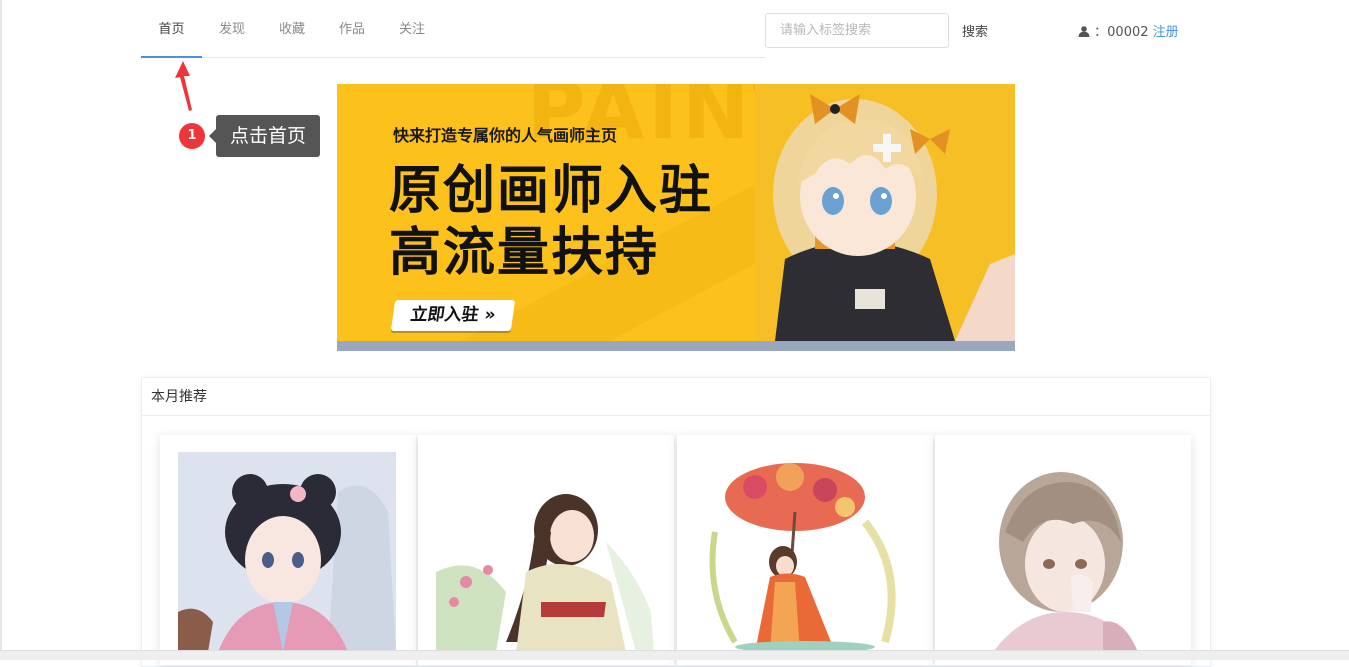  What do you see at coordinates (292, 28) in the screenshot?
I see `nav-favorites: 收藏` at bounding box center [292, 28].